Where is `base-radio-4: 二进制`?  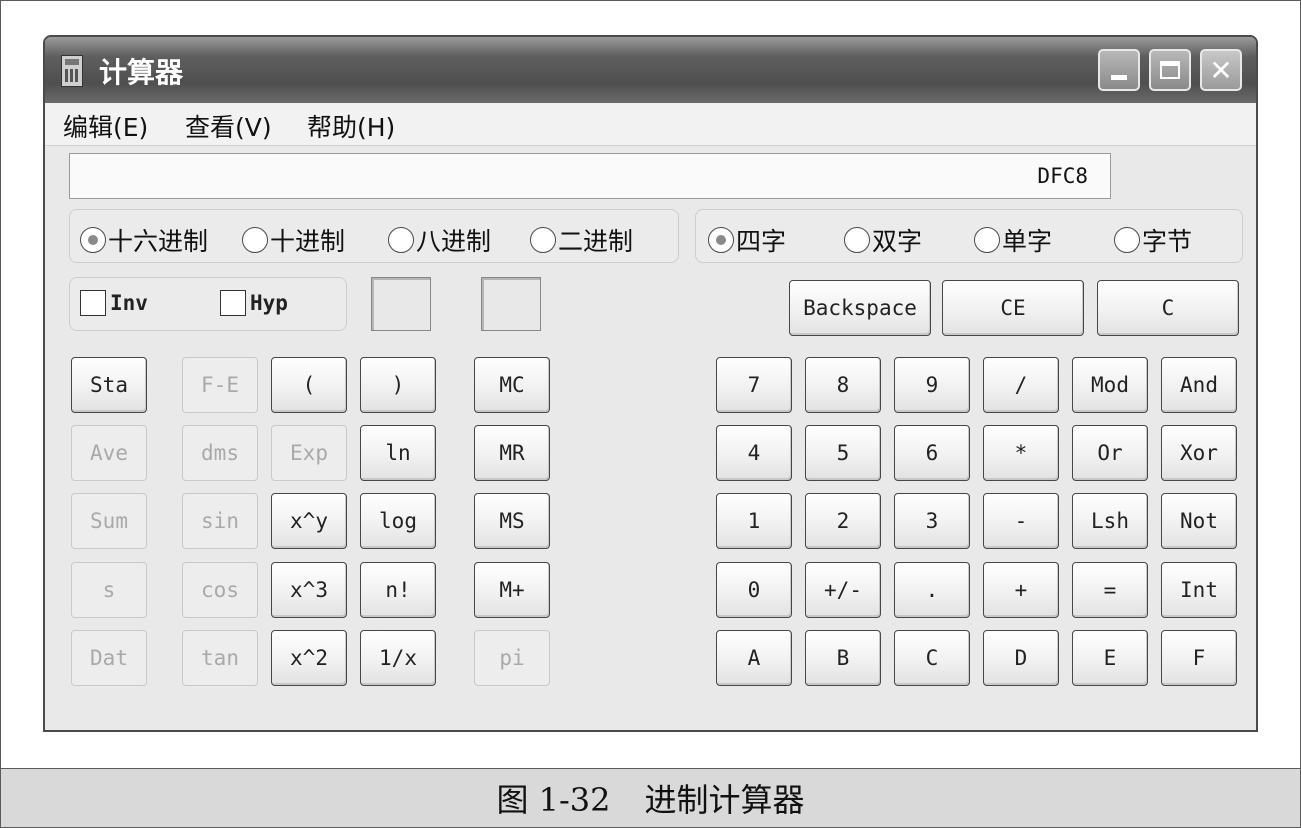 base-radio-4: 二进制 is located at coordinates (581, 240).